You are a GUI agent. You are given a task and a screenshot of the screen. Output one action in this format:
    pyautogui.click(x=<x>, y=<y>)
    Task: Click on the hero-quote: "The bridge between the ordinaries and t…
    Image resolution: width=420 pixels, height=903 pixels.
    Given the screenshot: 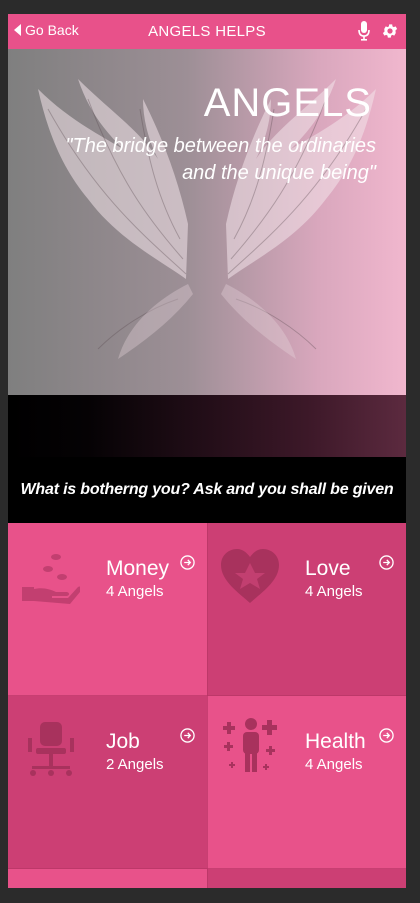 What is the action you would take?
    pyautogui.click(x=220, y=159)
    